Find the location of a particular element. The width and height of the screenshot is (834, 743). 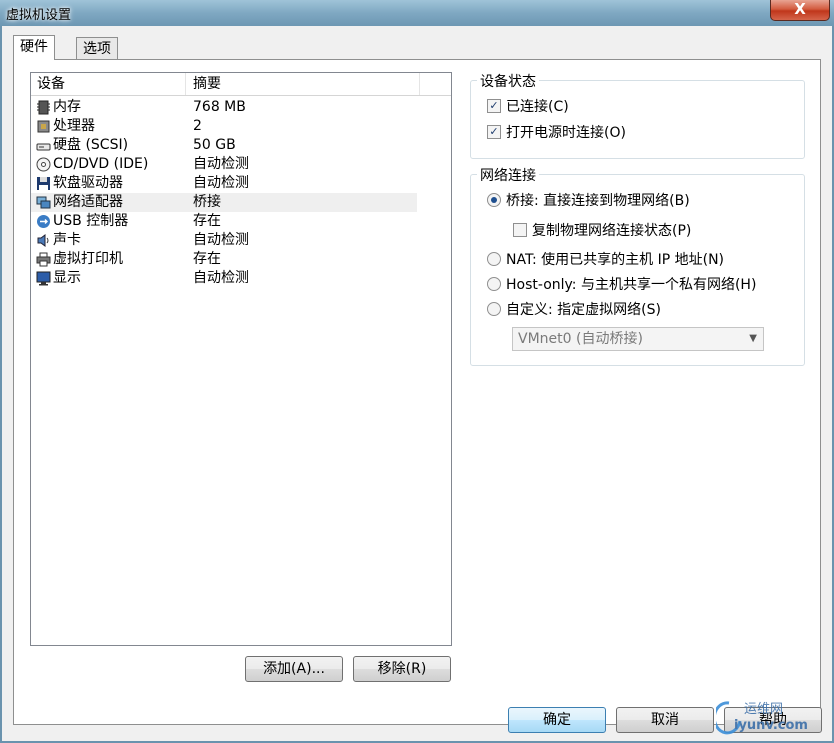

device-status-group: 设备状态 ✓ 已连接(C) ✓ 打开电源时连接(O) is located at coordinates (637, 115).